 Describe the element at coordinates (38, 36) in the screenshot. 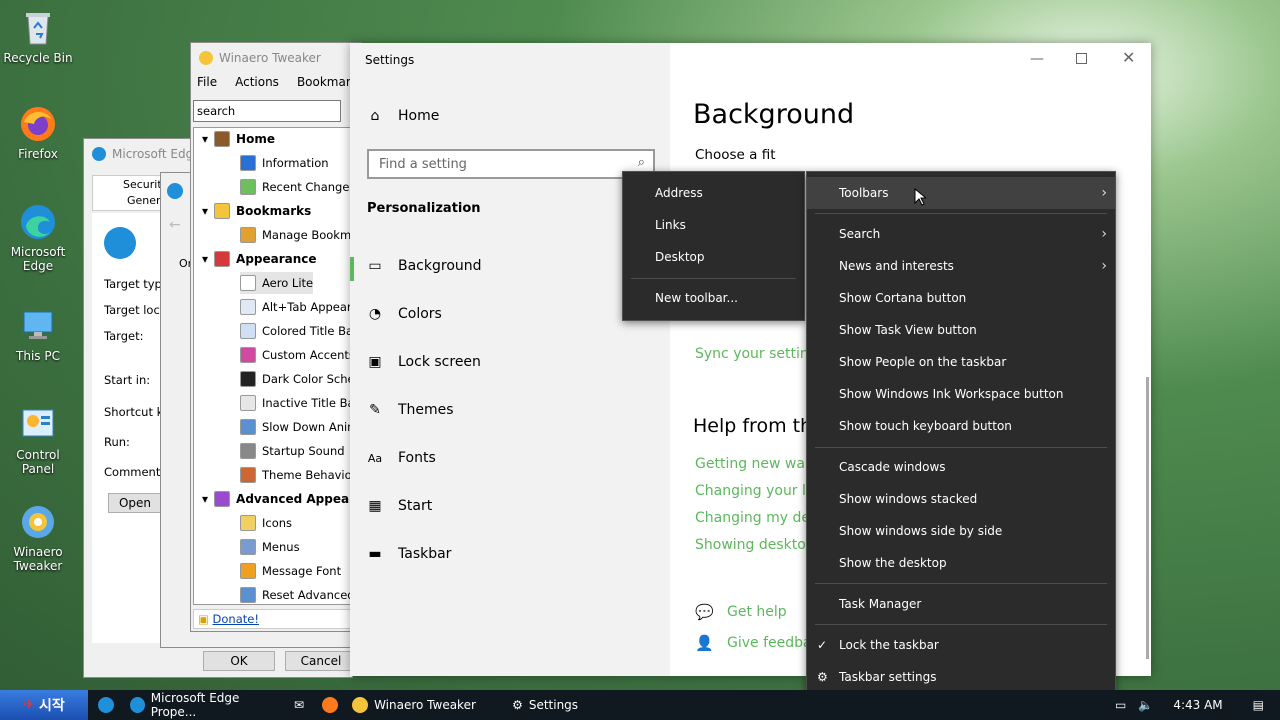

I see `desktop-icon-recycle-bin: Recycle Bin` at that location.